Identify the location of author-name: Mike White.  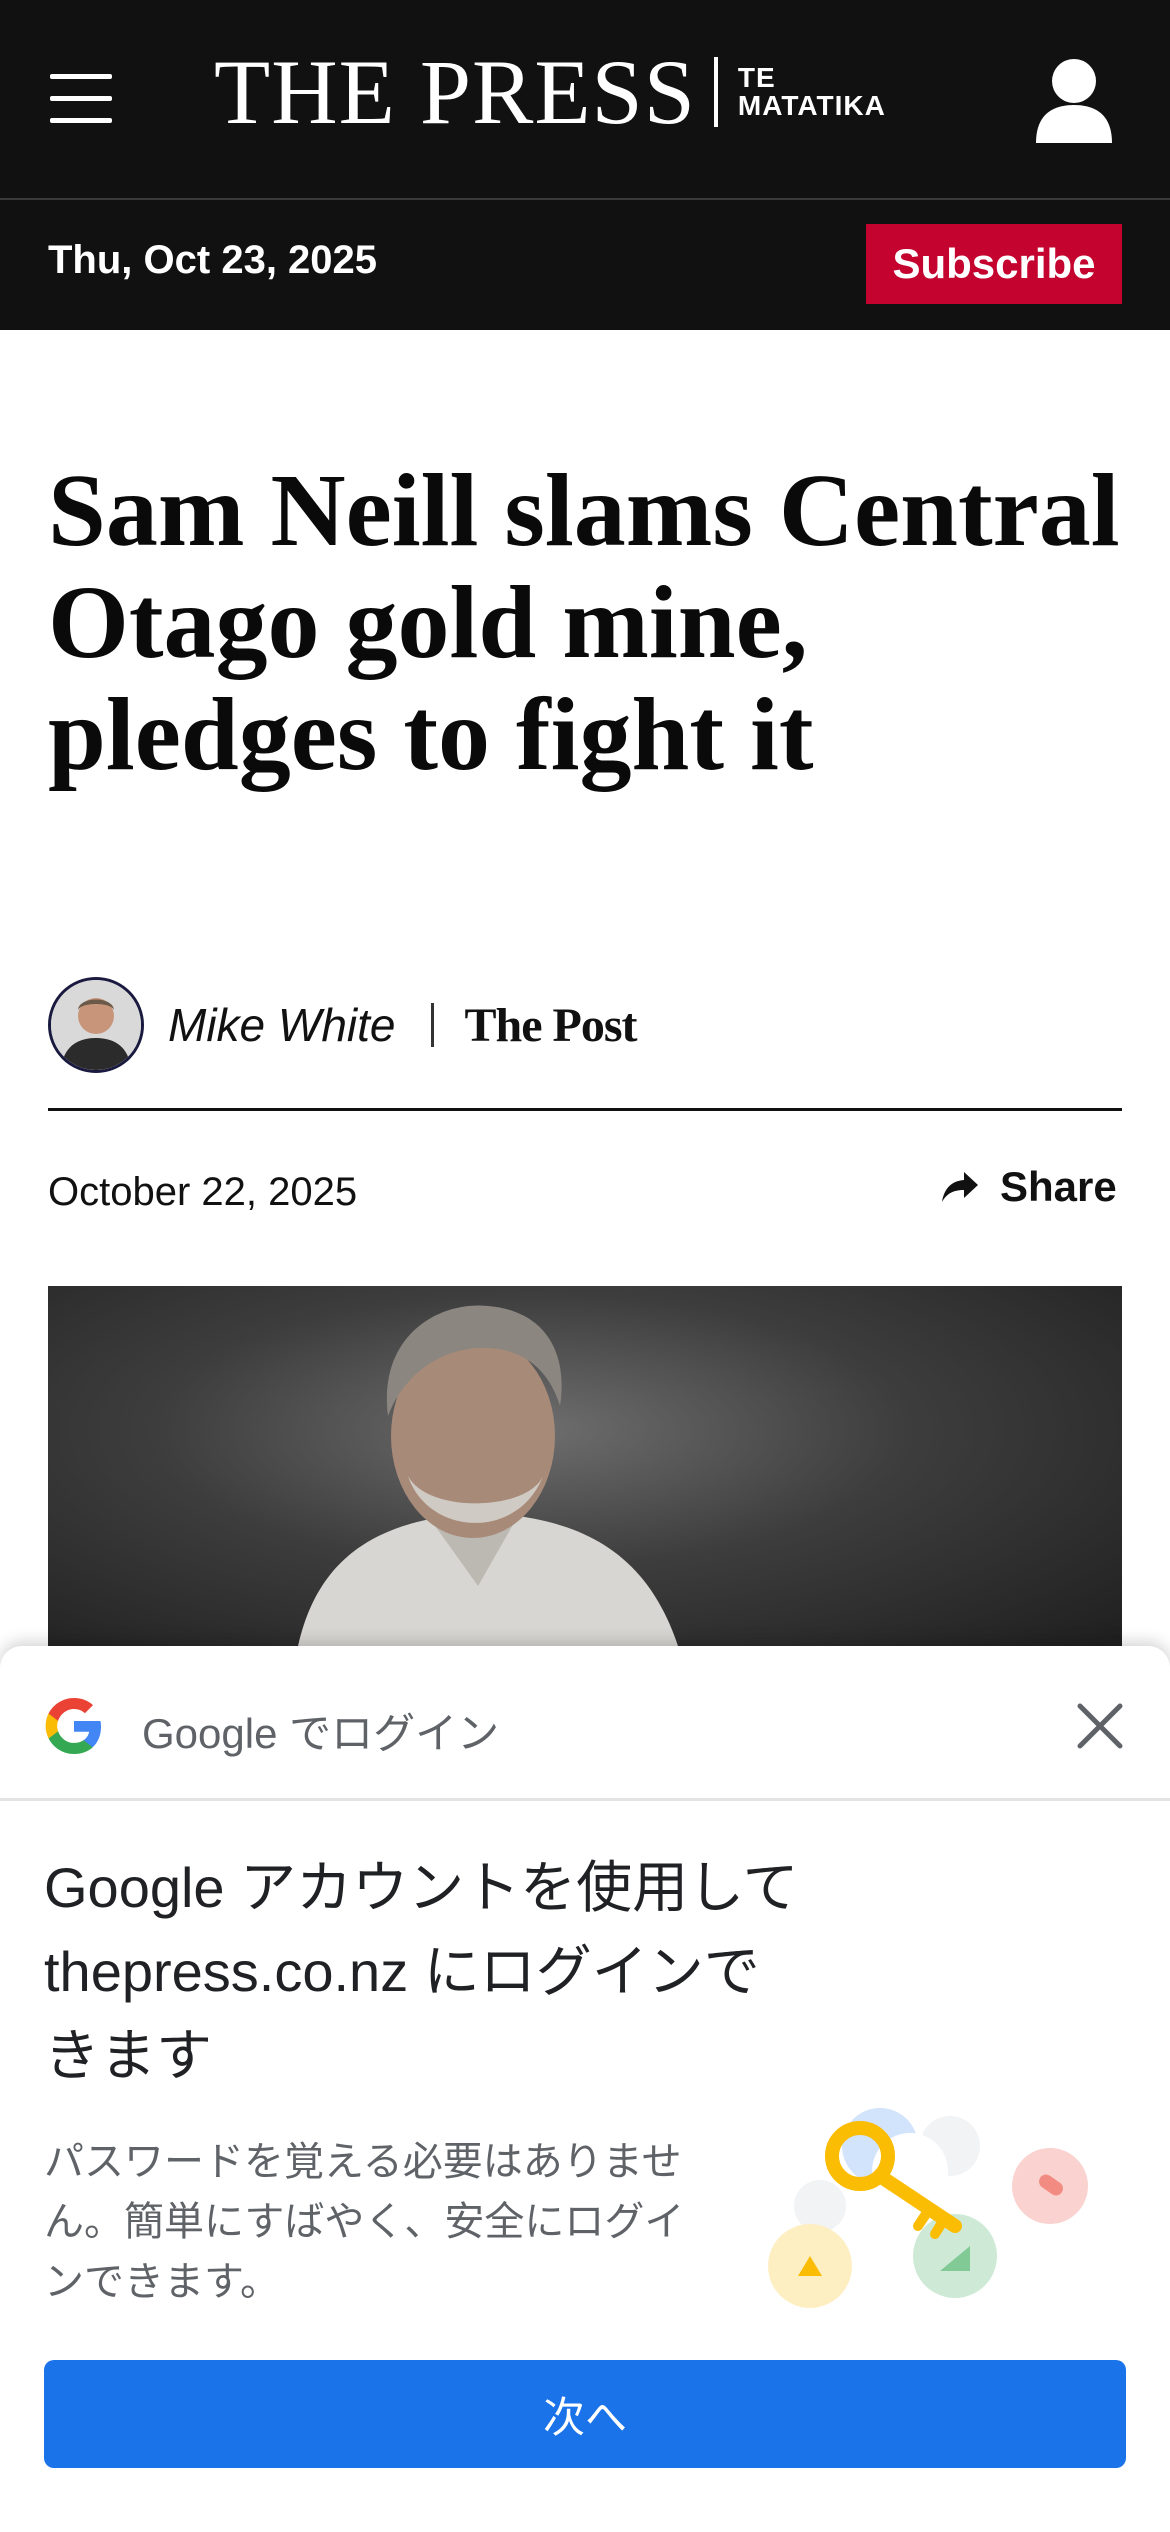
(281, 1025).